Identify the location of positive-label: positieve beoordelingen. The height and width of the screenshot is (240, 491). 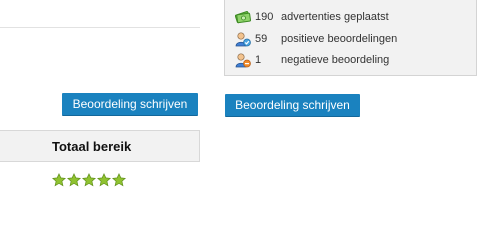
(339, 39).